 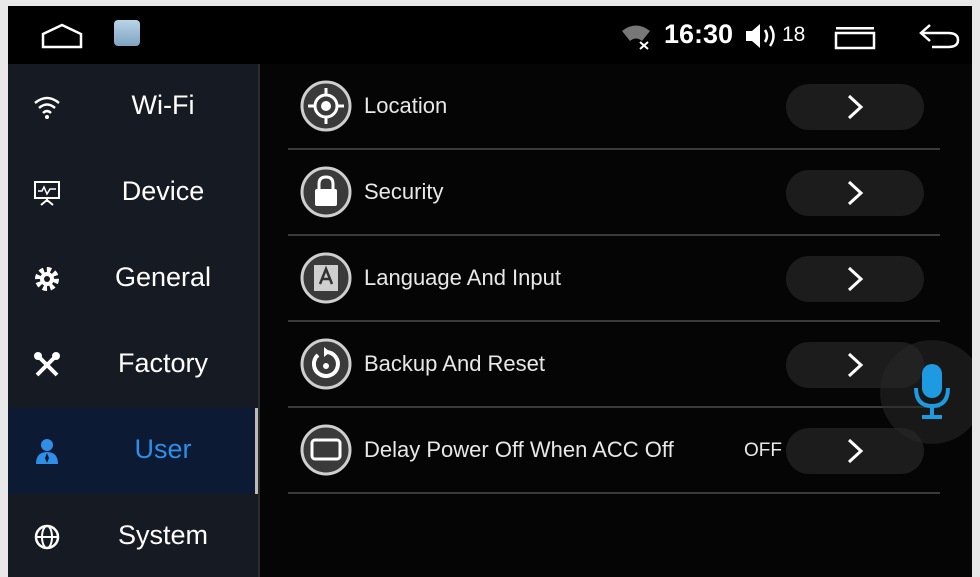 I want to click on security-chevron-button, so click(x=855, y=193).